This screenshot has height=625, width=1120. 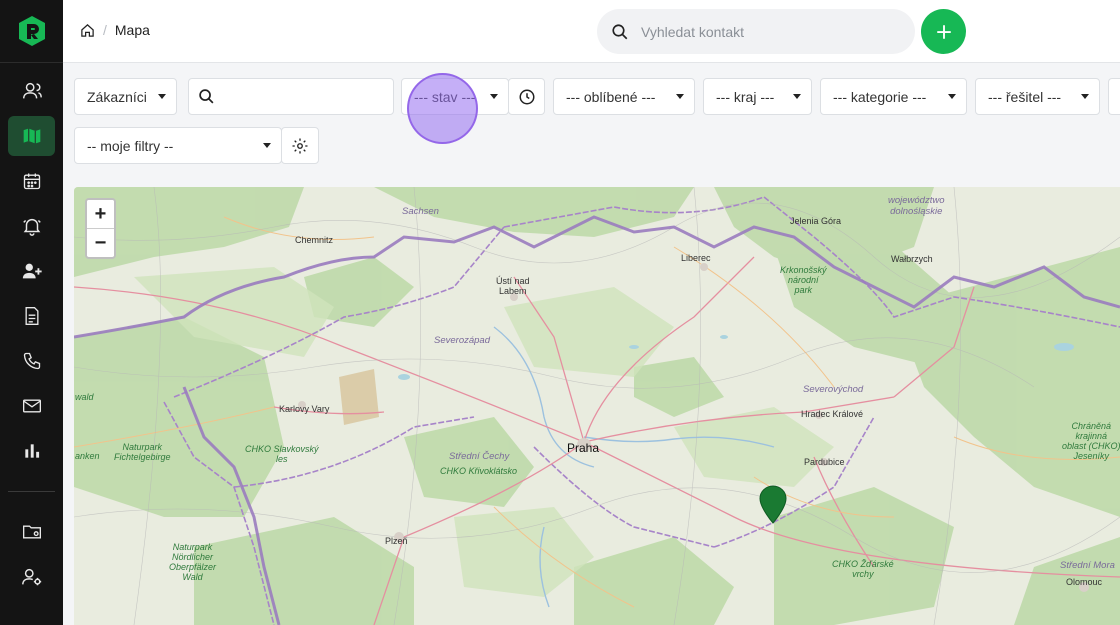 I want to click on sidebar-item-map, so click(x=31, y=136).